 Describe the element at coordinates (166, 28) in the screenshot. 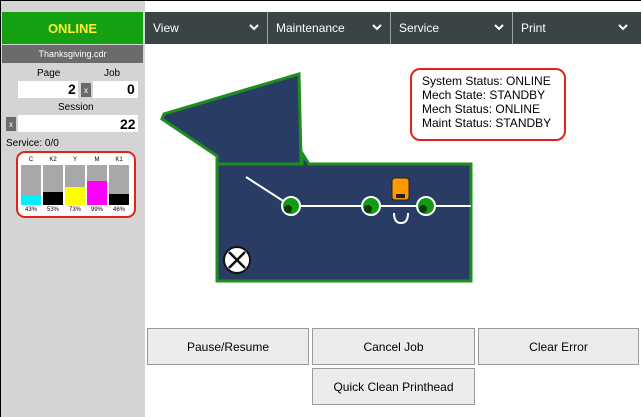

I see `menu-view-label: View` at that location.